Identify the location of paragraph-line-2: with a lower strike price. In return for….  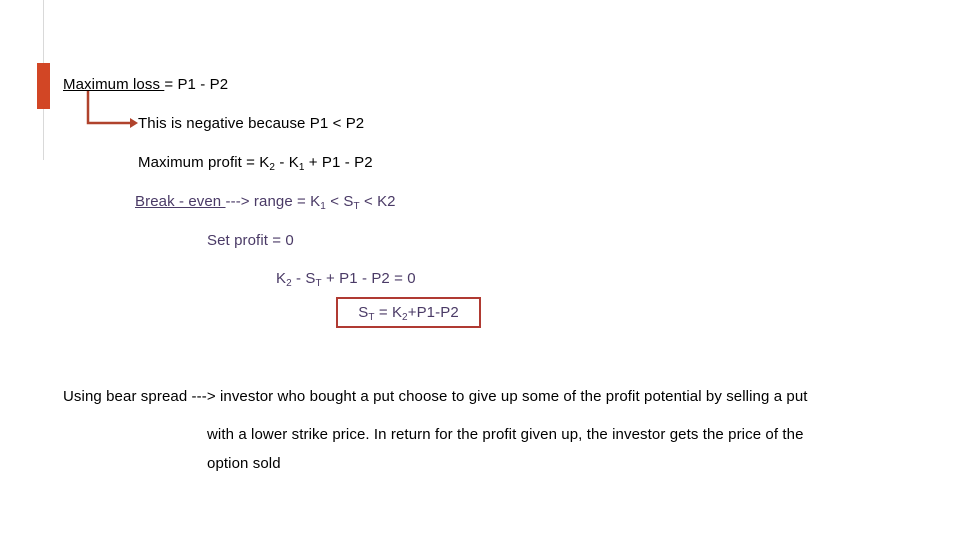
(505, 434).